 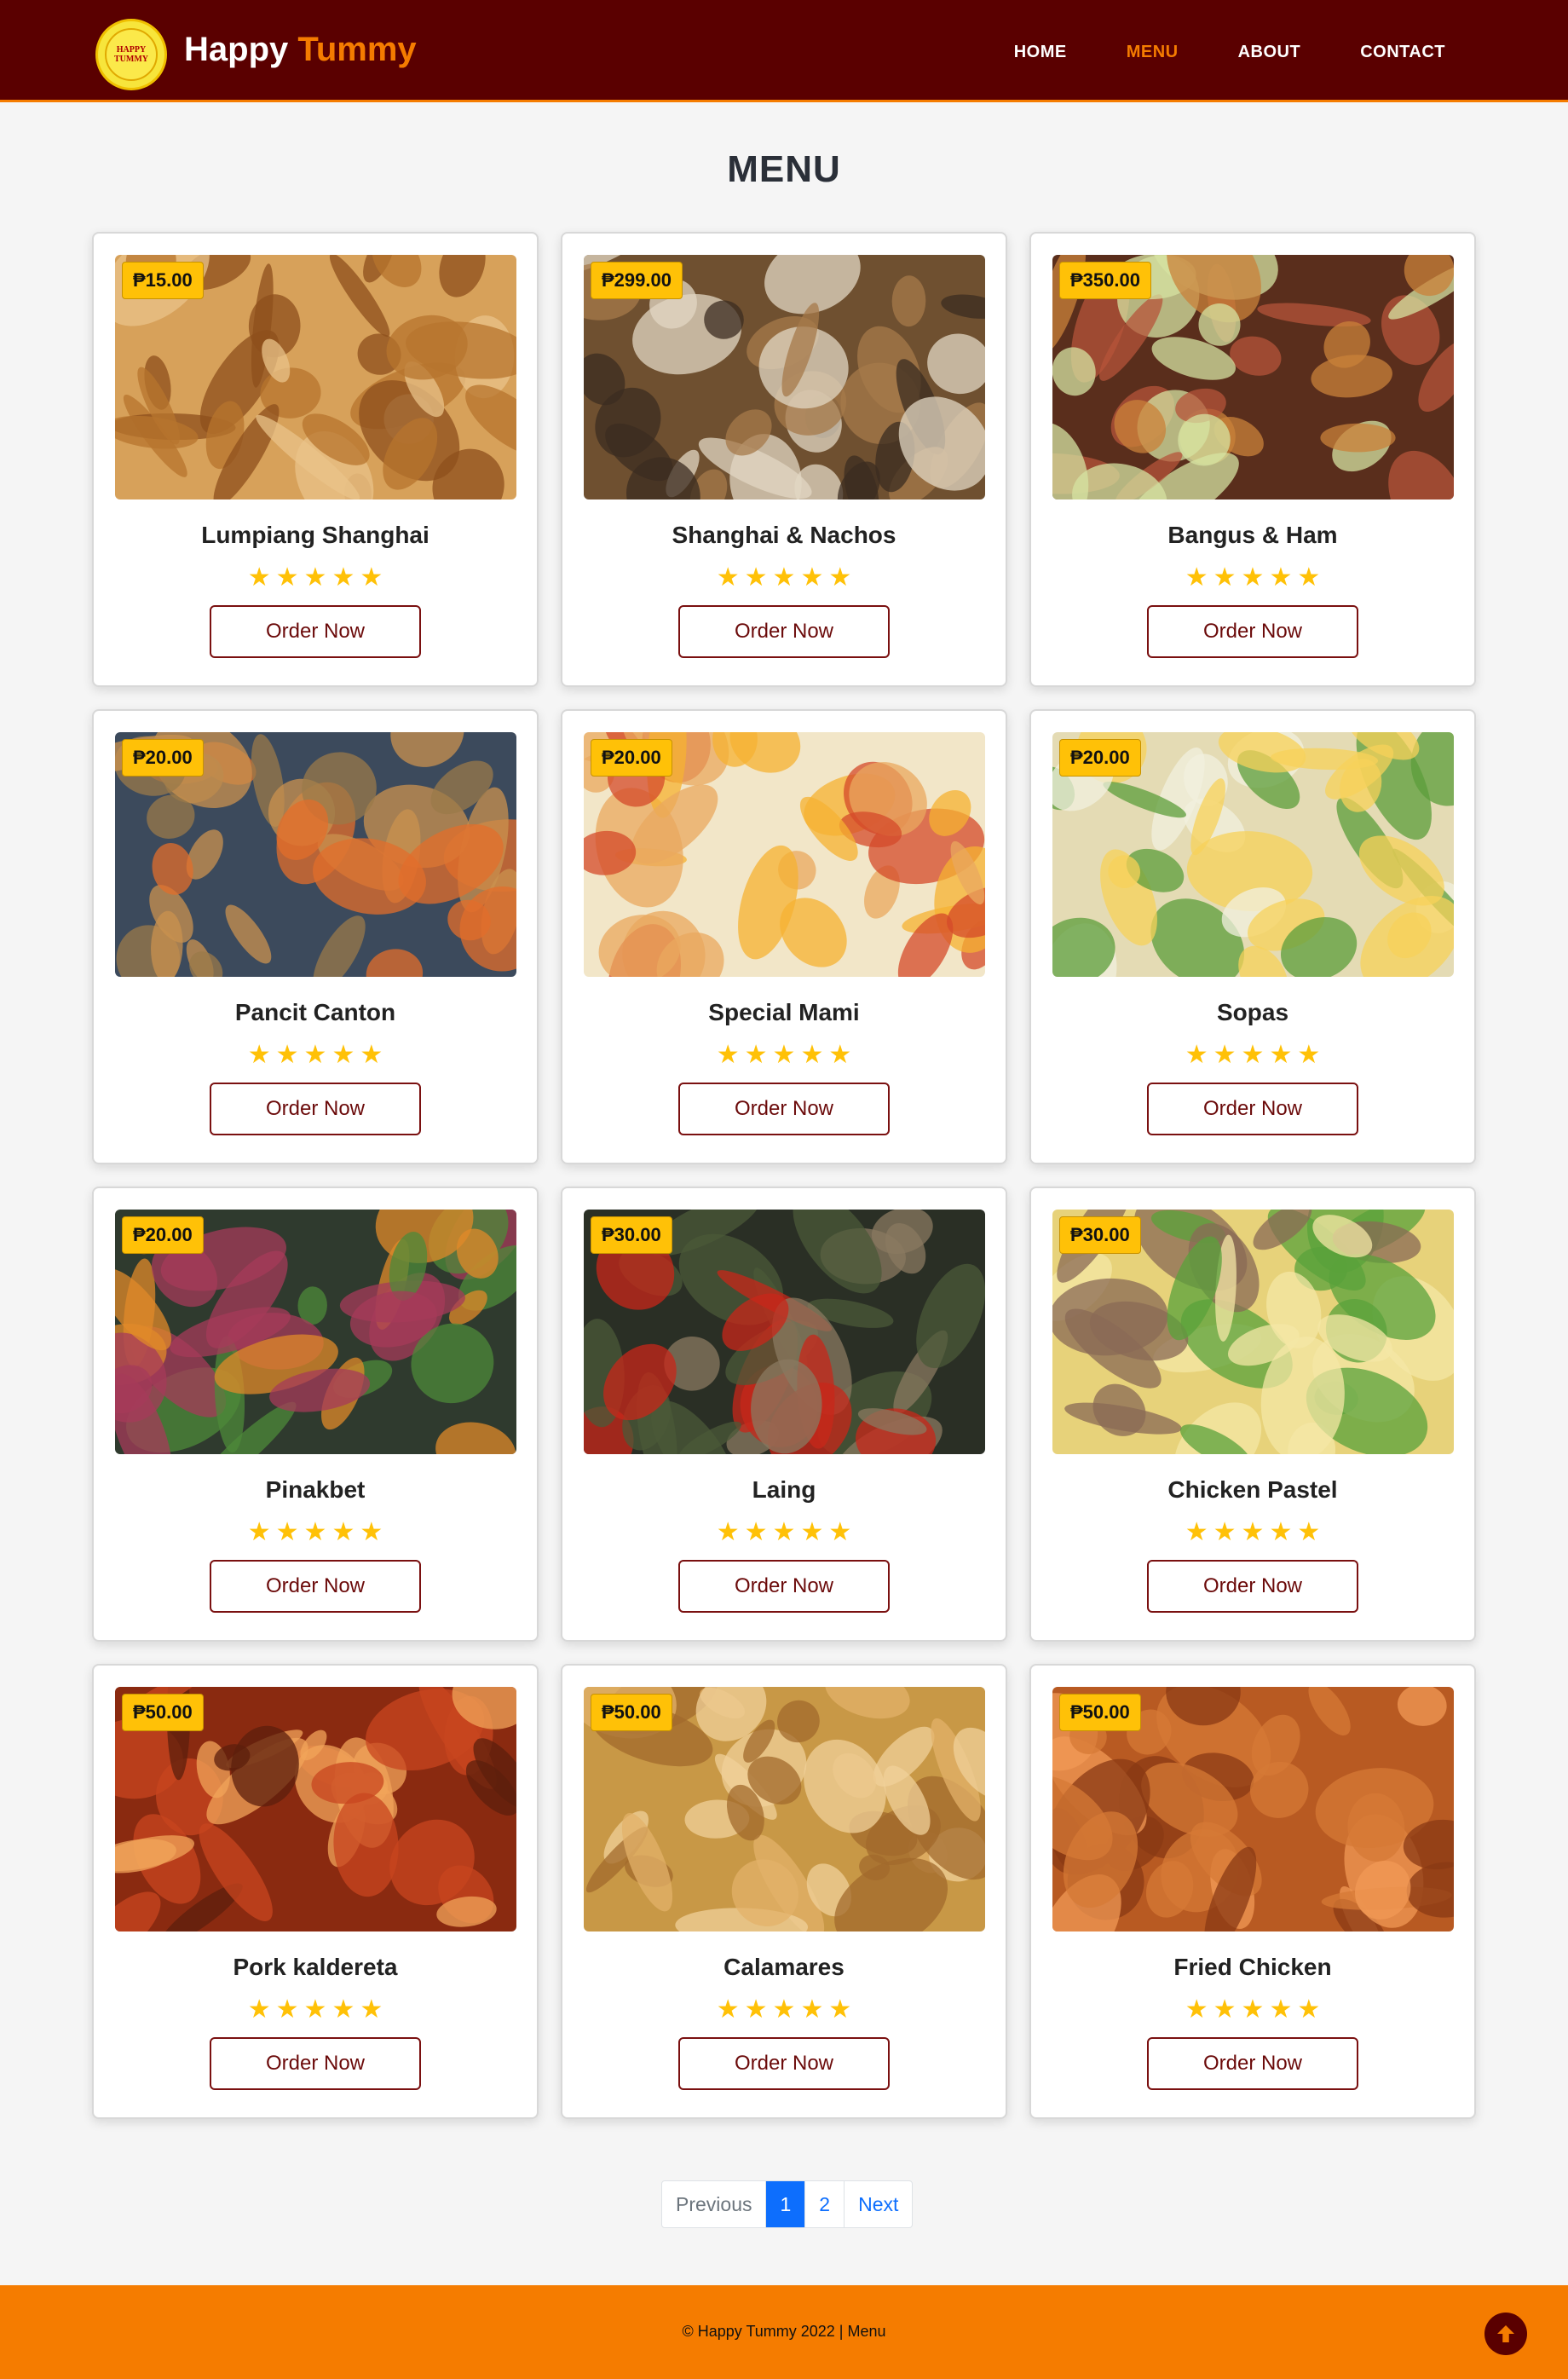 I want to click on food-image: ₱30.00, so click(x=784, y=1332).